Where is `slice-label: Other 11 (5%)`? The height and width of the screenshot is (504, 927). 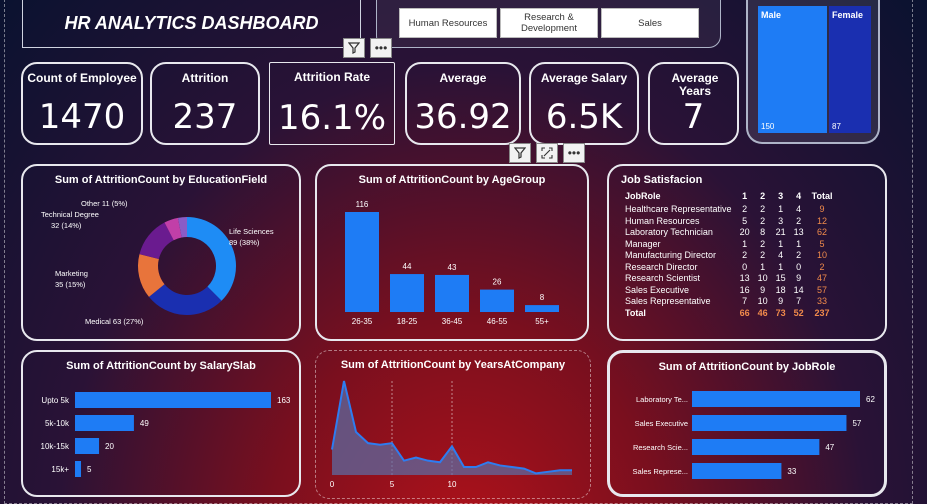 slice-label: Other 11 (5%) is located at coordinates (104, 203).